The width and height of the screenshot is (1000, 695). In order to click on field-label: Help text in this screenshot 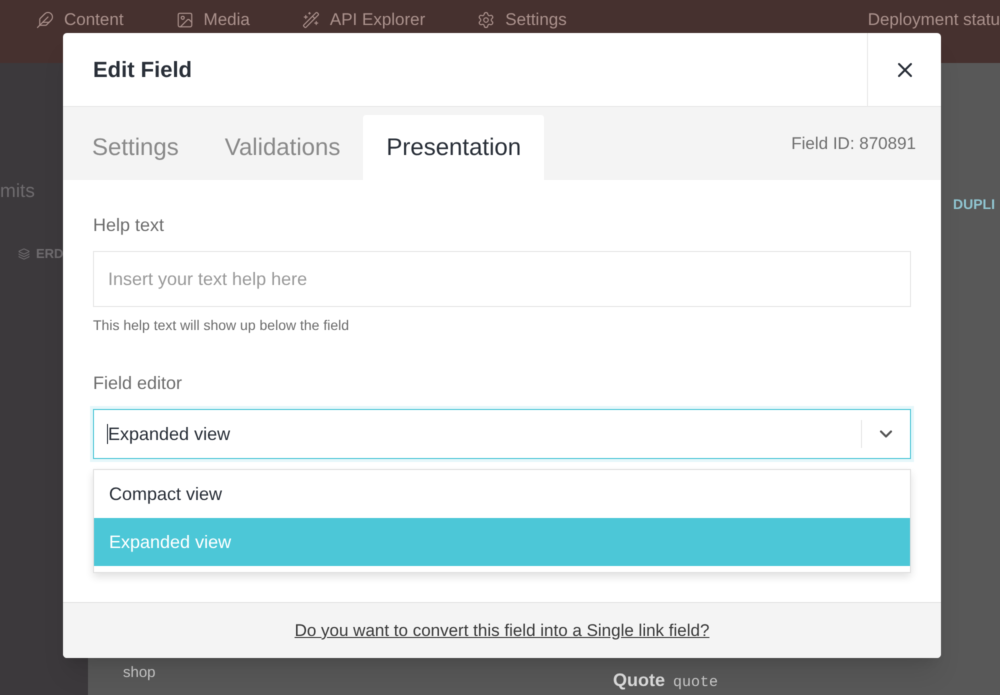, I will do `click(129, 225)`.